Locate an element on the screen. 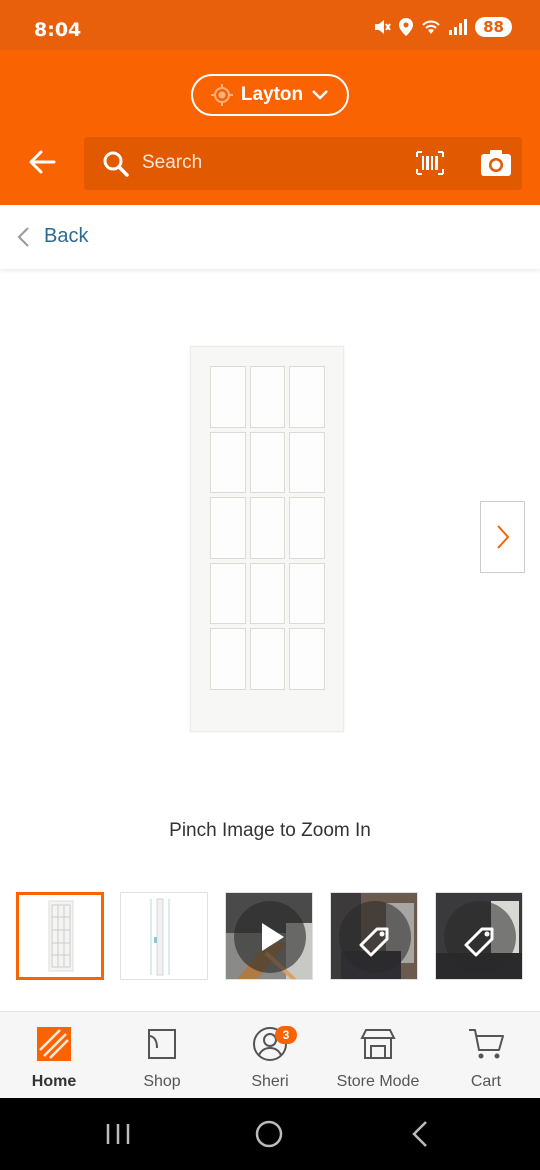 This screenshot has width=540, height=1170. thumbnail-door-dimensions is located at coordinates (164, 936).